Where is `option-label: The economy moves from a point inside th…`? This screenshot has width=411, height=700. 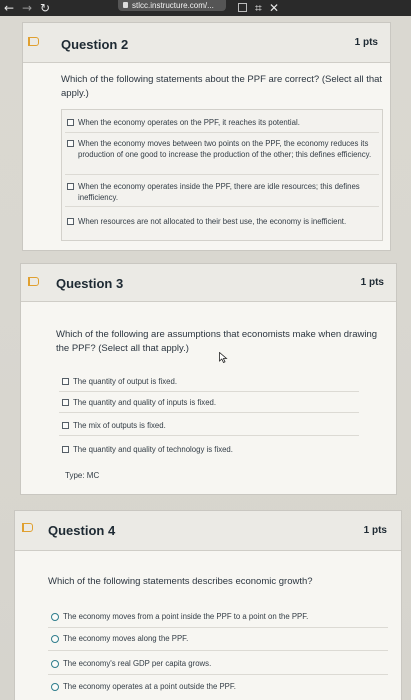 option-label: The economy moves from a point inside th… is located at coordinates (186, 616).